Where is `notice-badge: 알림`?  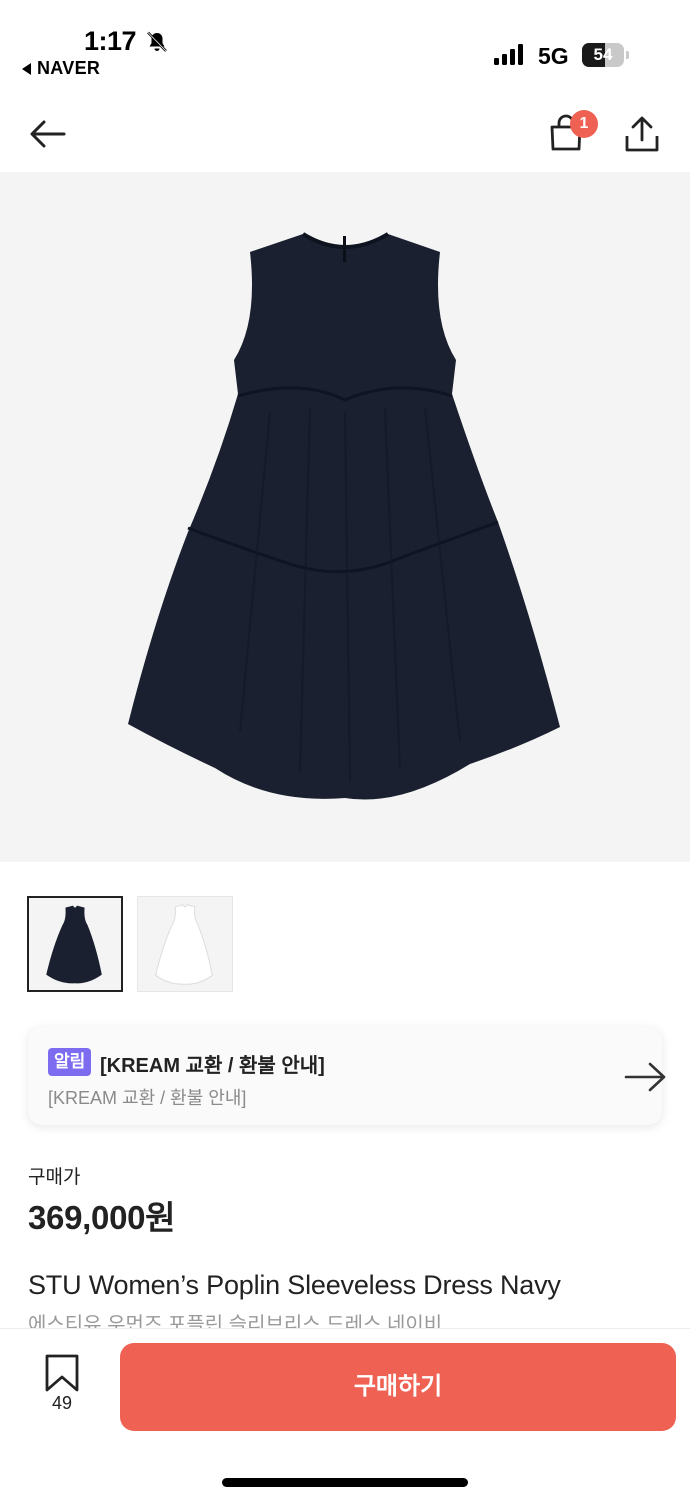
notice-badge: 알림 is located at coordinates (70, 1062).